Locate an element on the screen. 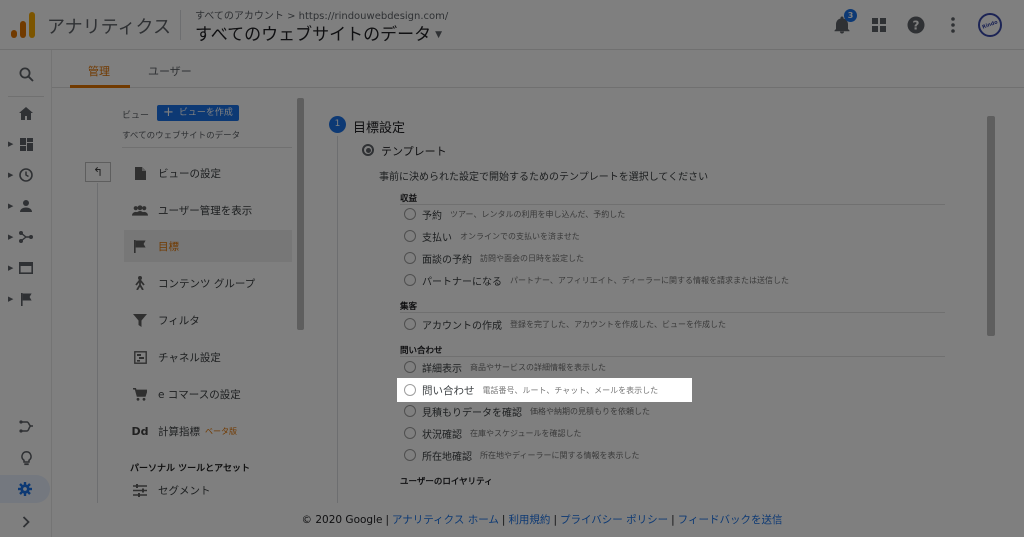 The width and height of the screenshot is (1024, 537). template-description: 事前に決められた設定で開始するためのテンプレートを選択してください is located at coordinates (544, 177).